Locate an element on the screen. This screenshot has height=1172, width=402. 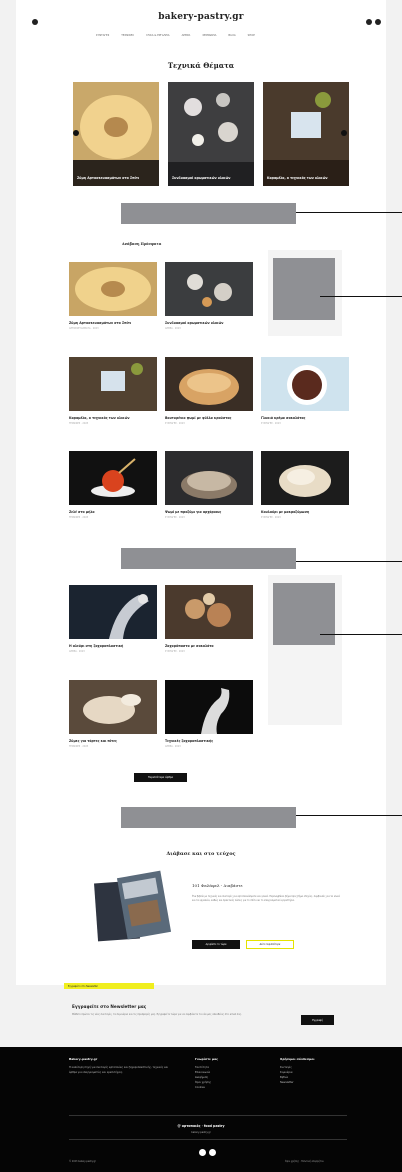
footer-copyright: © 2023 bakery-pastry.gr is located at coordinates (82, 1161).